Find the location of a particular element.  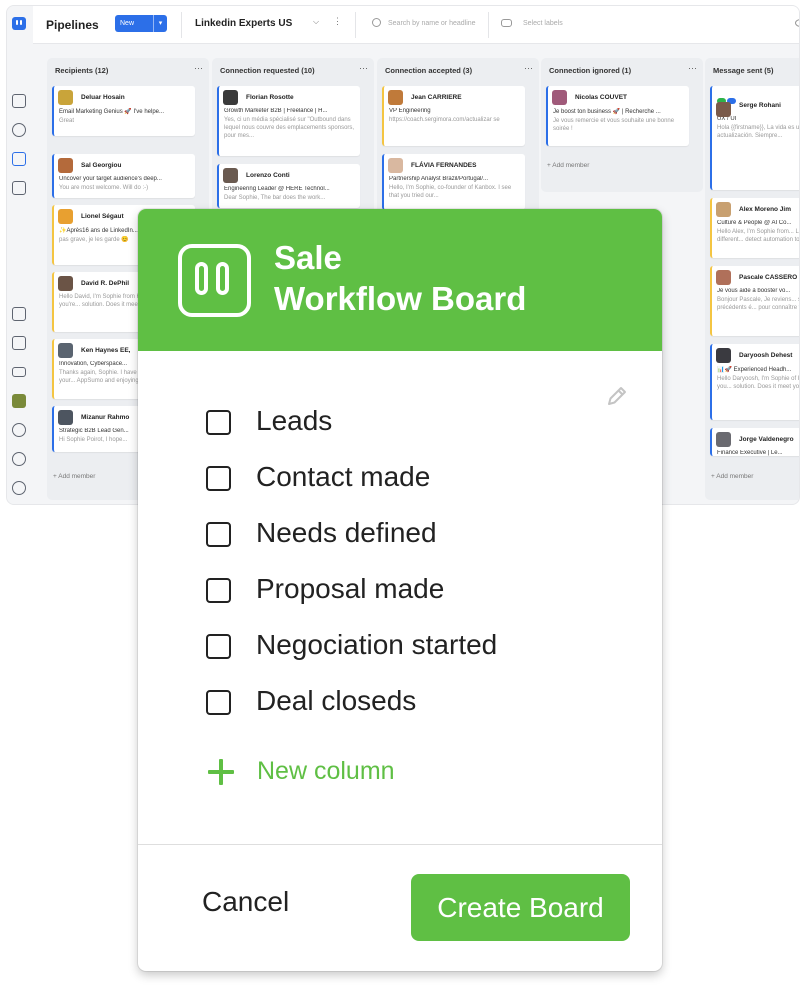

target-icon is located at coordinates (19, 130).